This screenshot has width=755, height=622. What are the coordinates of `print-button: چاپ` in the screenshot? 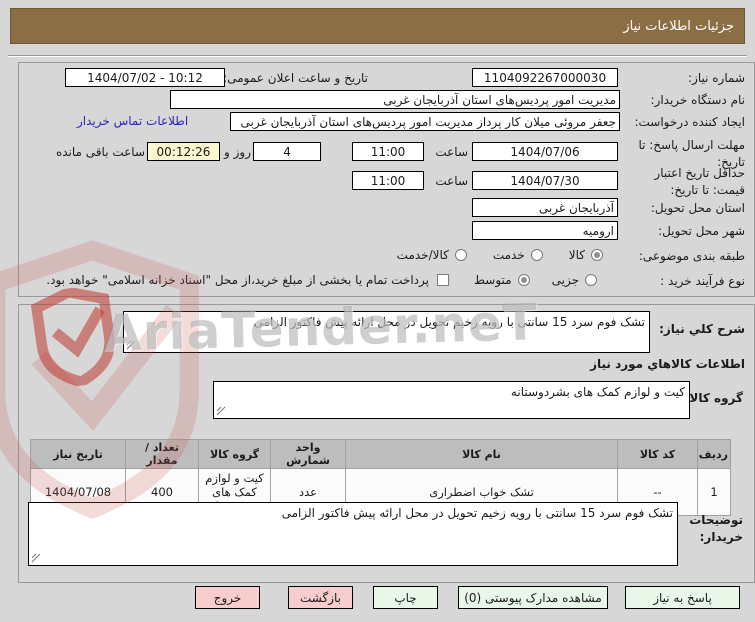 It's located at (405, 597).